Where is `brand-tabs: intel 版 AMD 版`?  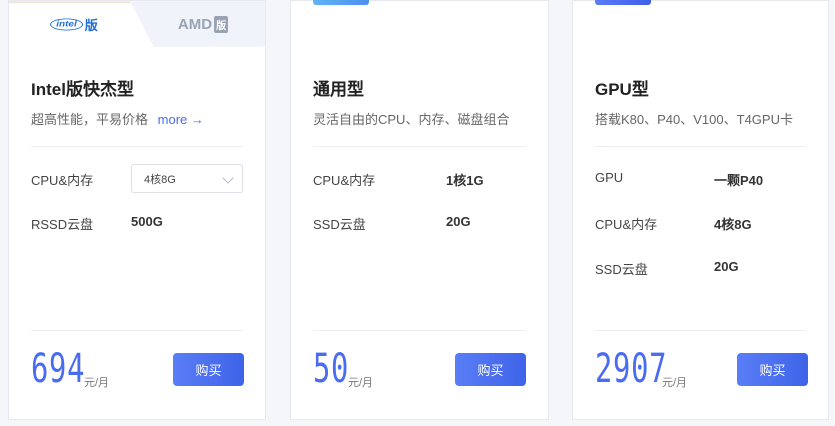 brand-tabs: intel 版 AMD 版 is located at coordinates (137, 24).